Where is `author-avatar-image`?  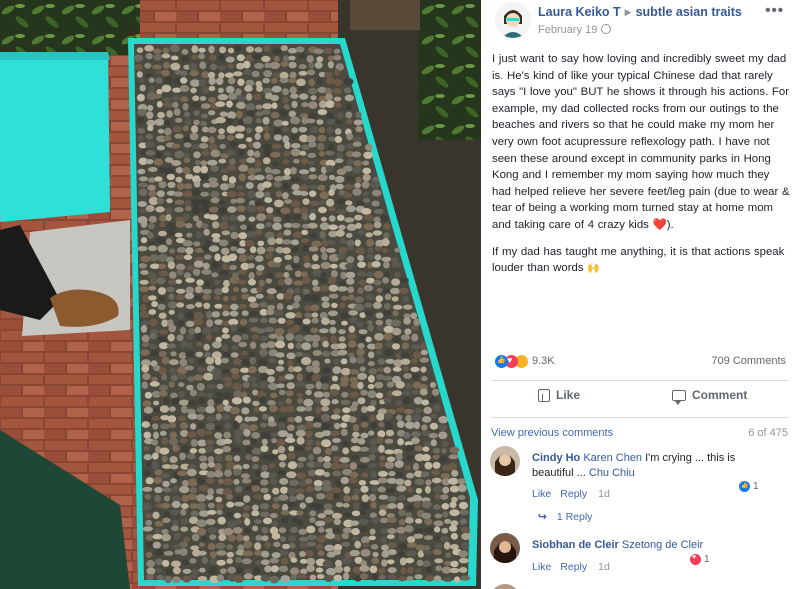
author-avatar-image is located at coordinates (513, 20).